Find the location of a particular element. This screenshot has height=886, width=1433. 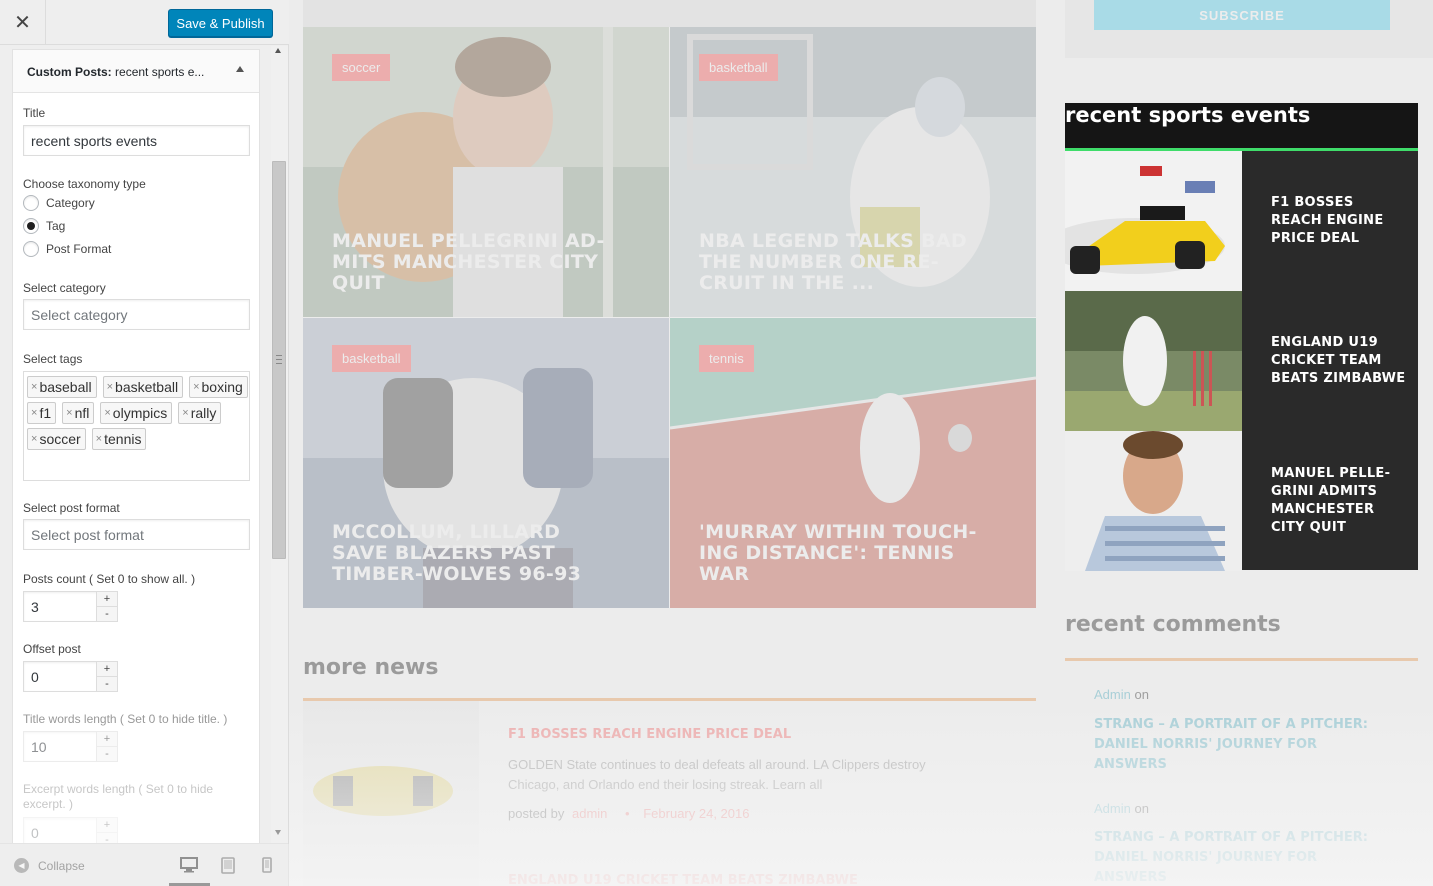

tag-label: soccer is located at coordinates (60, 439).